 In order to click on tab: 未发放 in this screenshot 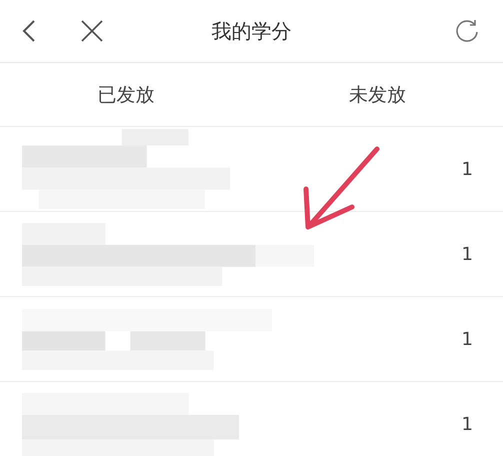, I will do `click(377, 94)`.